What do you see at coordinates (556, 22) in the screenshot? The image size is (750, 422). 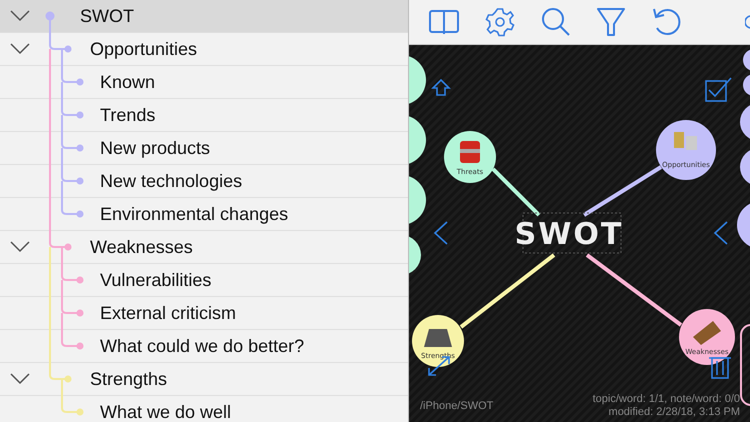 I see `search-icon` at bounding box center [556, 22].